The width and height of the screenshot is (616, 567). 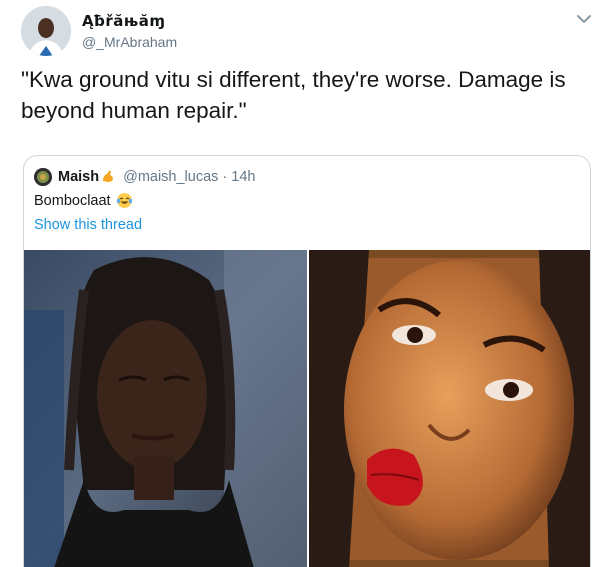 I want to click on quoted-author-avatar, so click(x=43, y=177).